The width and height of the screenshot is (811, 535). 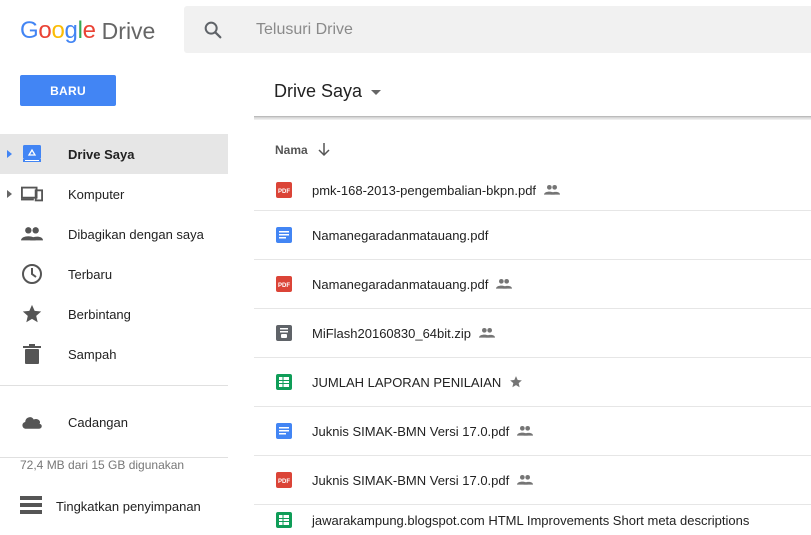 I want to click on file-name-text: pmk-168-2013-pengembalian-bkpn.pdf, so click(x=424, y=190).